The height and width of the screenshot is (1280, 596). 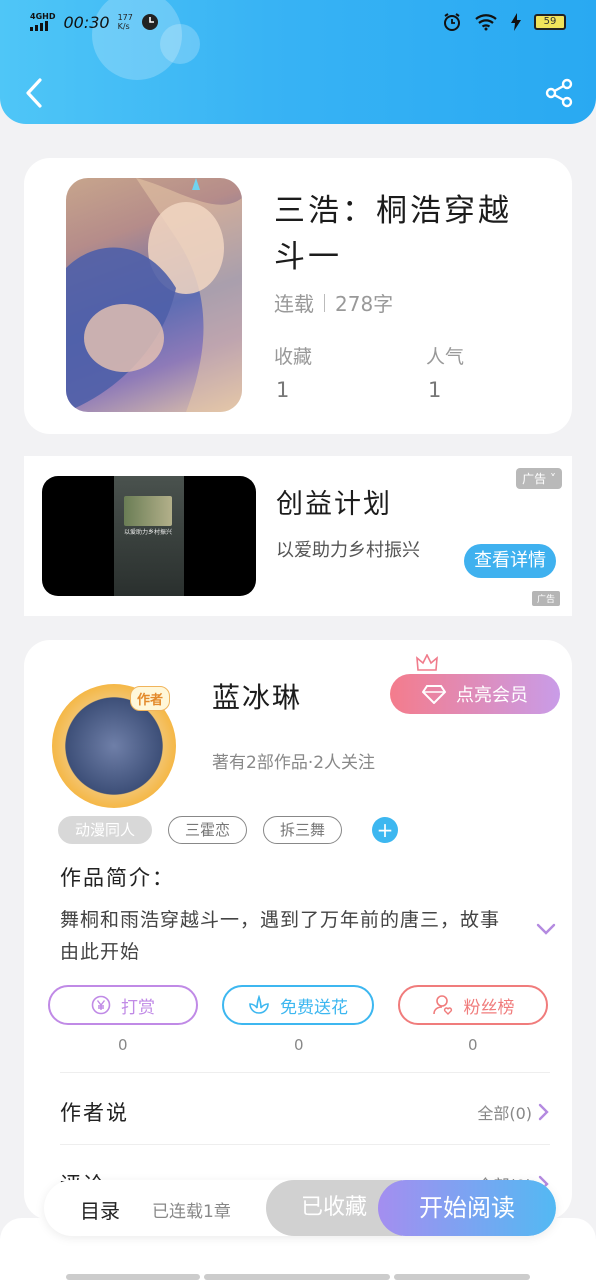 What do you see at coordinates (393, 234) in the screenshot?
I see `book-title: 三浩：桐浩穿越斗一` at bounding box center [393, 234].